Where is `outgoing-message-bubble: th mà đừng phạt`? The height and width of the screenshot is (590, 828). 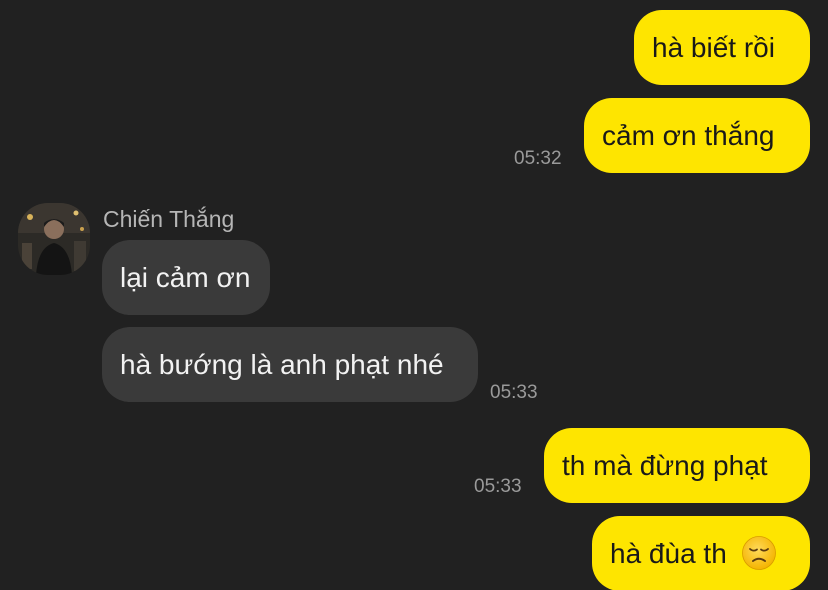 outgoing-message-bubble: th mà đừng phạt is located at coordinates (677, 465).